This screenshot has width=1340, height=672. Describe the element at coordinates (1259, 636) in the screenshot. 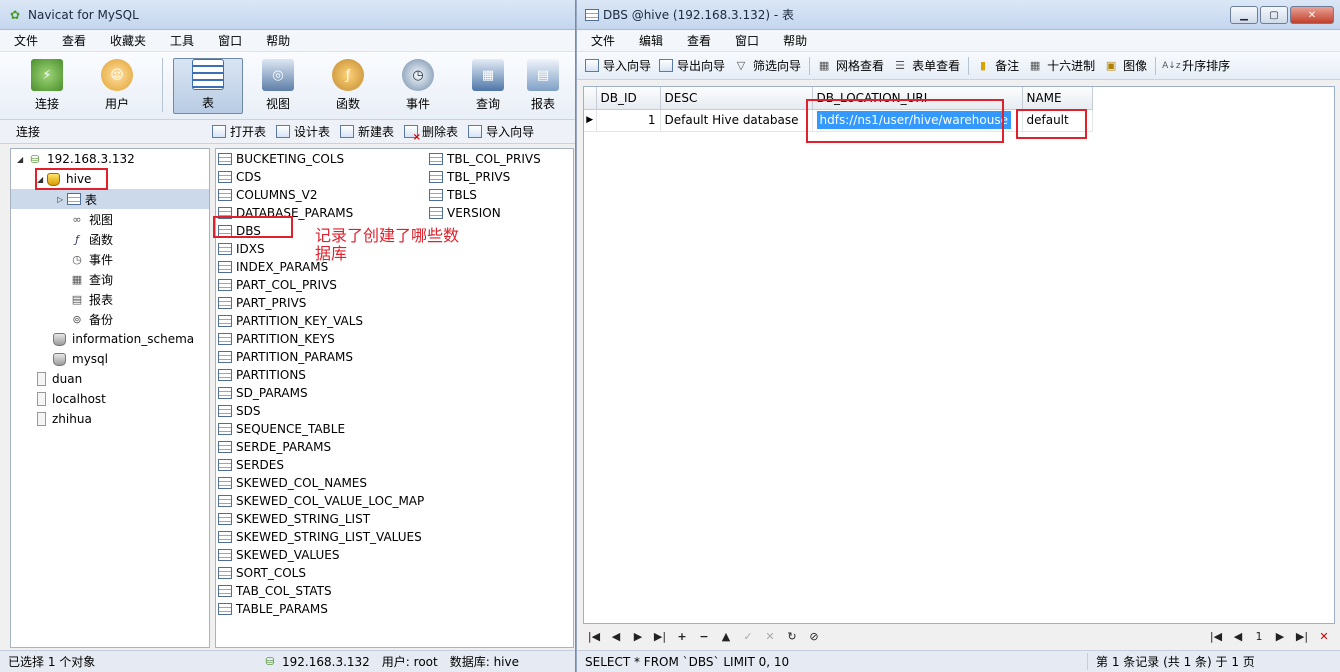

I see `page-number: 1` at that location.